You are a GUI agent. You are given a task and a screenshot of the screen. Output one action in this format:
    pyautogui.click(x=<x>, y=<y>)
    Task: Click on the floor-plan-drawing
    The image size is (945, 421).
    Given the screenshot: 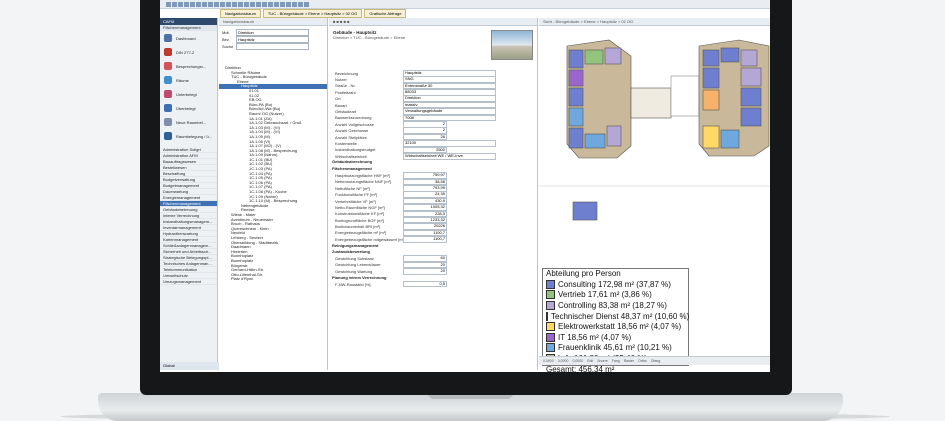 What is the action you would take?
    pyautogui.click(x=654, y=140)
    